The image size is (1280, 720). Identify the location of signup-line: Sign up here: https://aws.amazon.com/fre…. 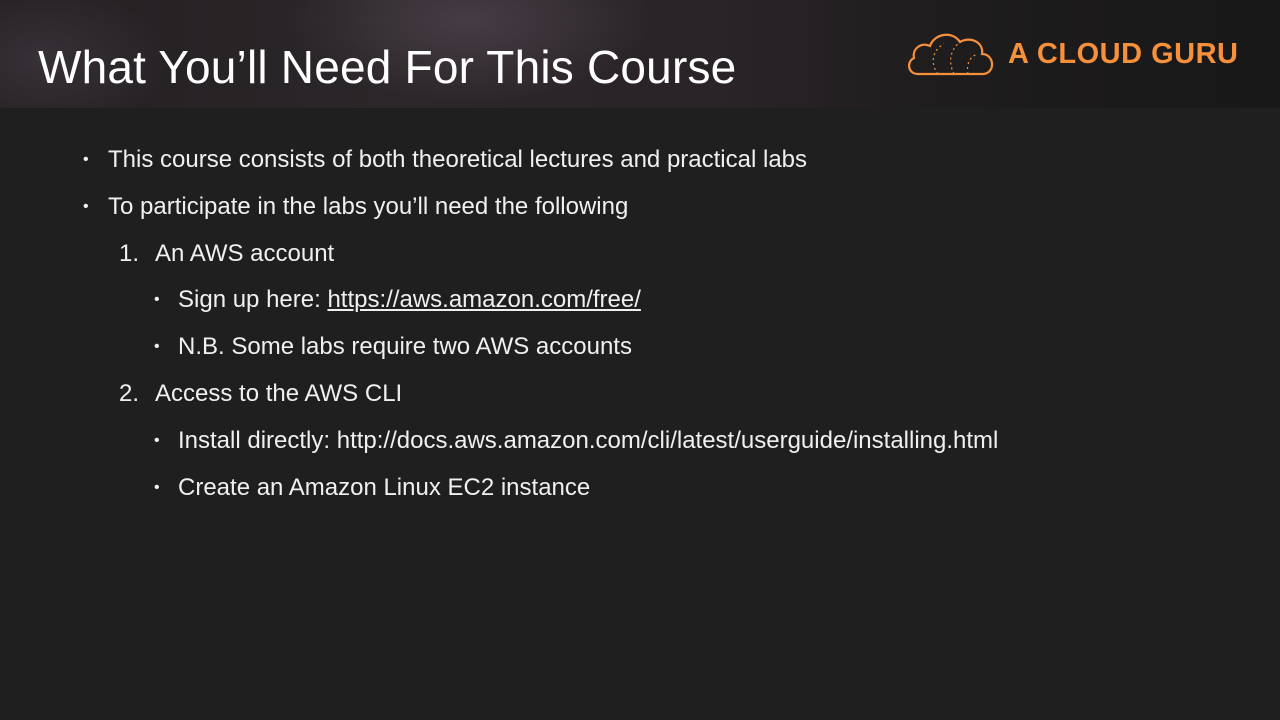
(409, 300).